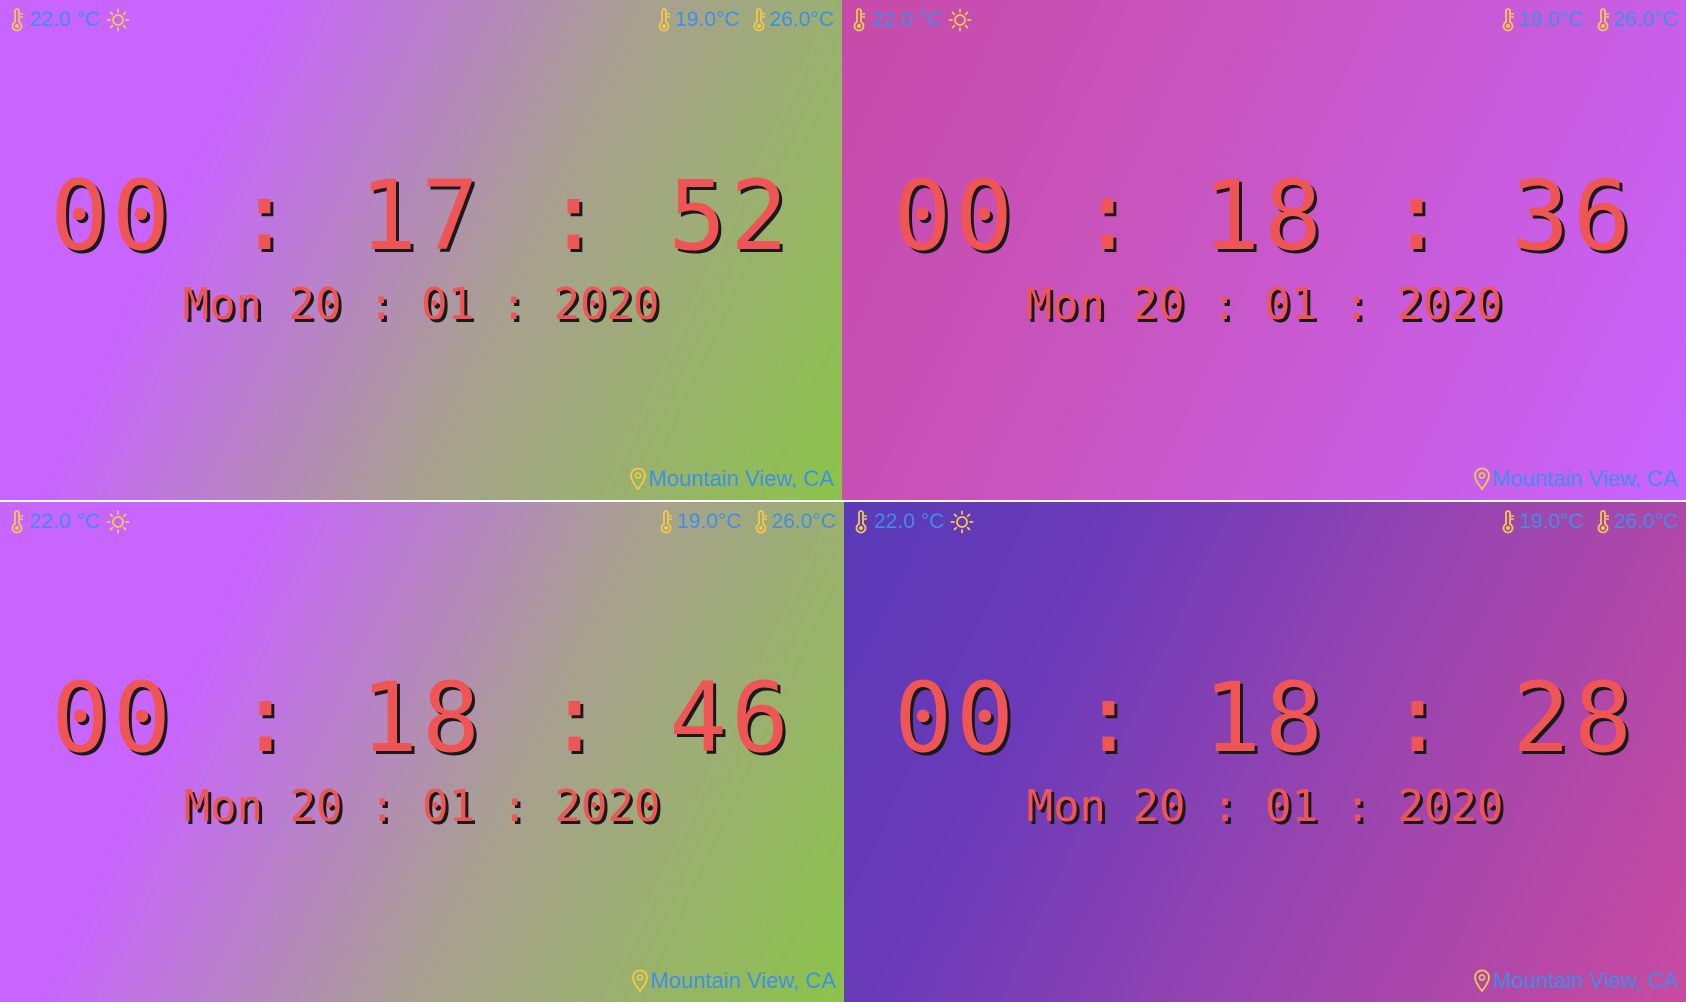 This screenshot has width=1686, height=1002. What do you see at coordinates (1265, 718) in the screenshot?
I see `clock-time: 00 : 18 : 28` at bounding box center [1265, 718].